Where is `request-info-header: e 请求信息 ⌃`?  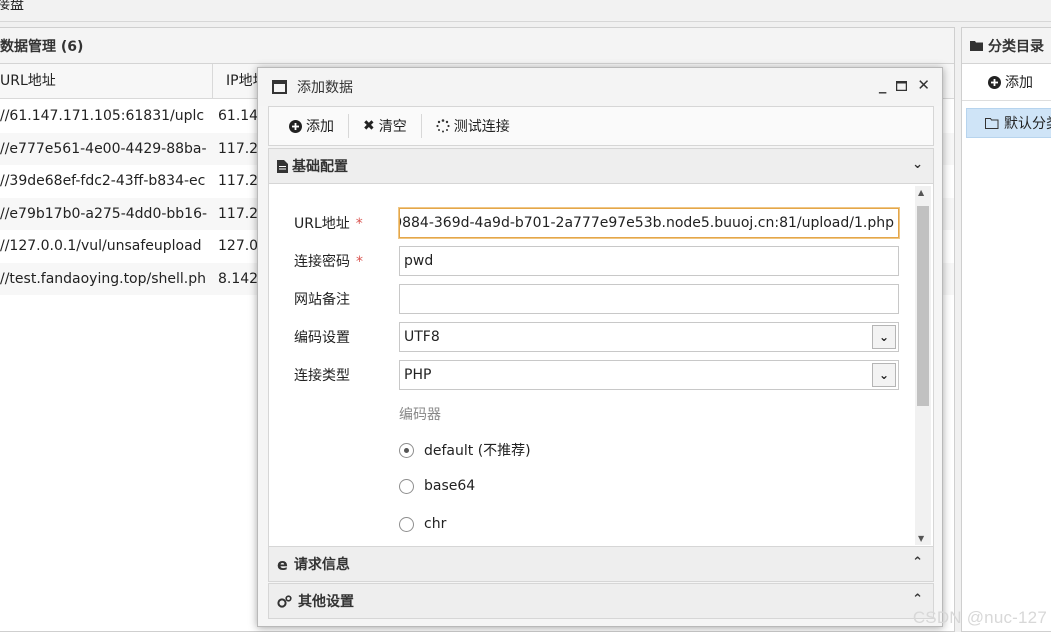
request-info-header: e 请求信息 ⌃ is located at coordinates (601, 564).